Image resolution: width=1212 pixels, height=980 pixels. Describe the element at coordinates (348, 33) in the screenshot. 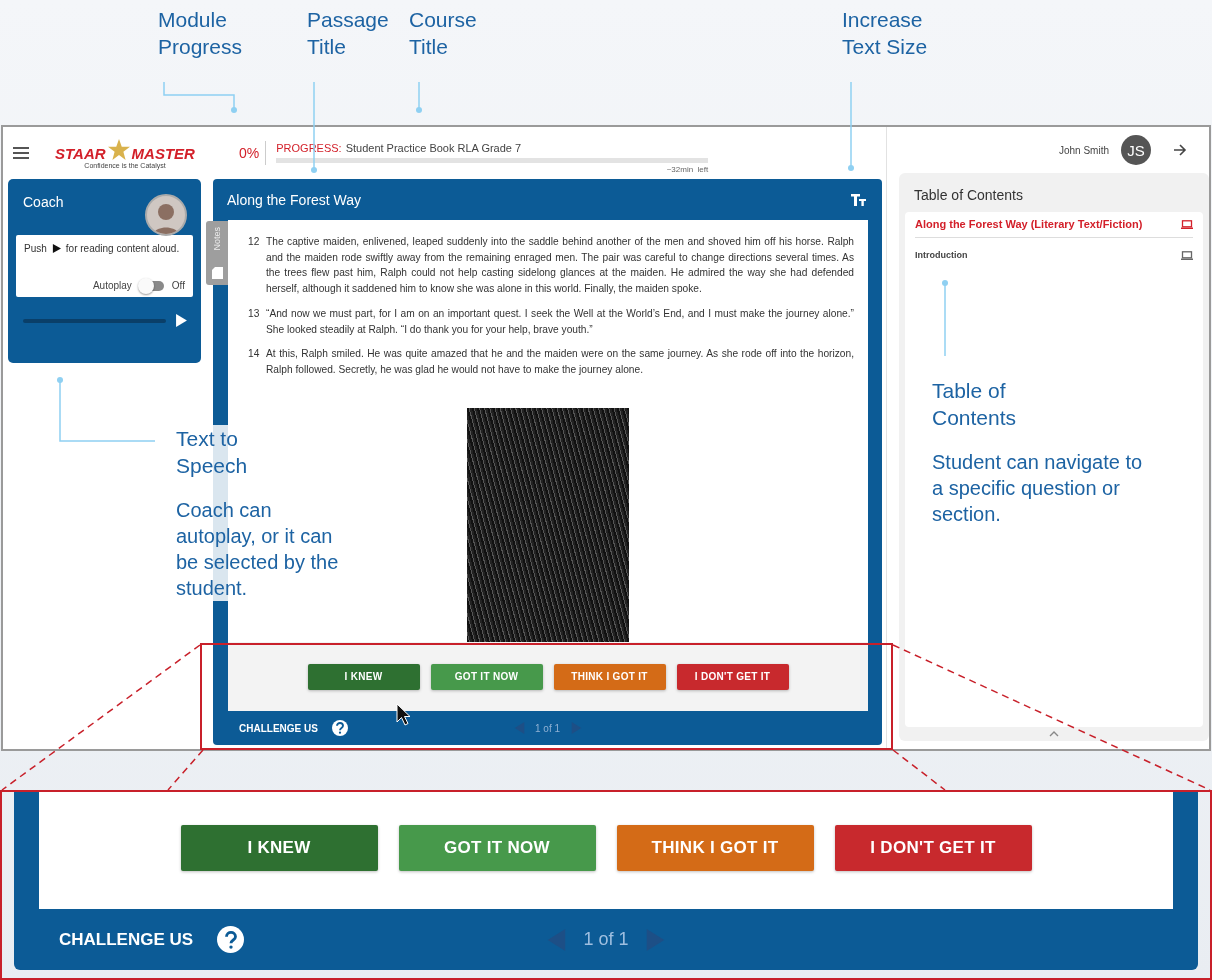

I see `callout-title: Passage Title` at that location.